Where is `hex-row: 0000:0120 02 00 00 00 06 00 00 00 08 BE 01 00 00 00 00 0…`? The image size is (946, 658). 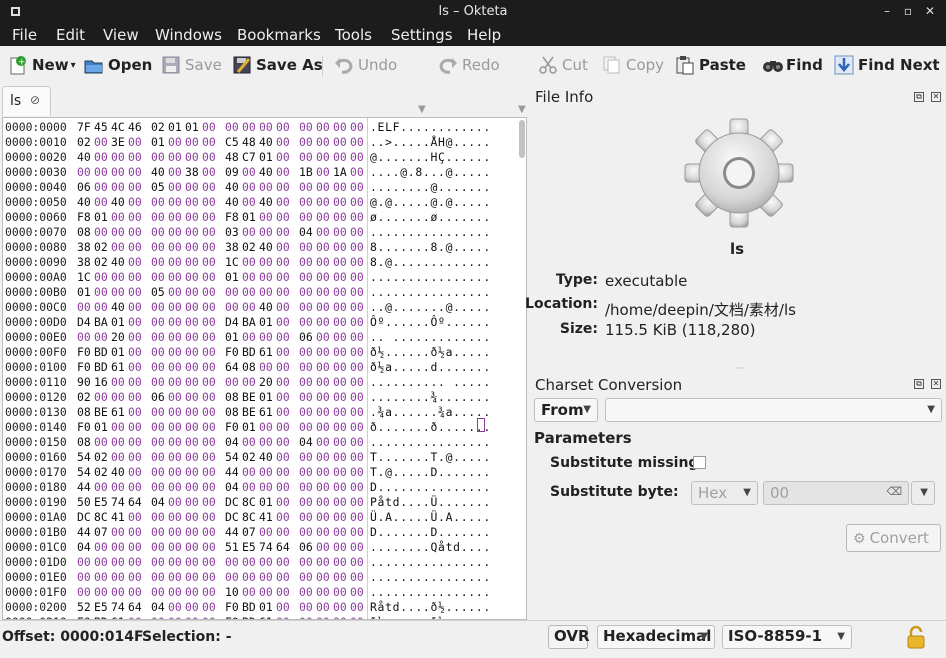 hex-row: 0000:0120 02 00 00 00 06 00 00 00 08 BE 01 00 00 00 00 0… is located at coordinates (263, 397).